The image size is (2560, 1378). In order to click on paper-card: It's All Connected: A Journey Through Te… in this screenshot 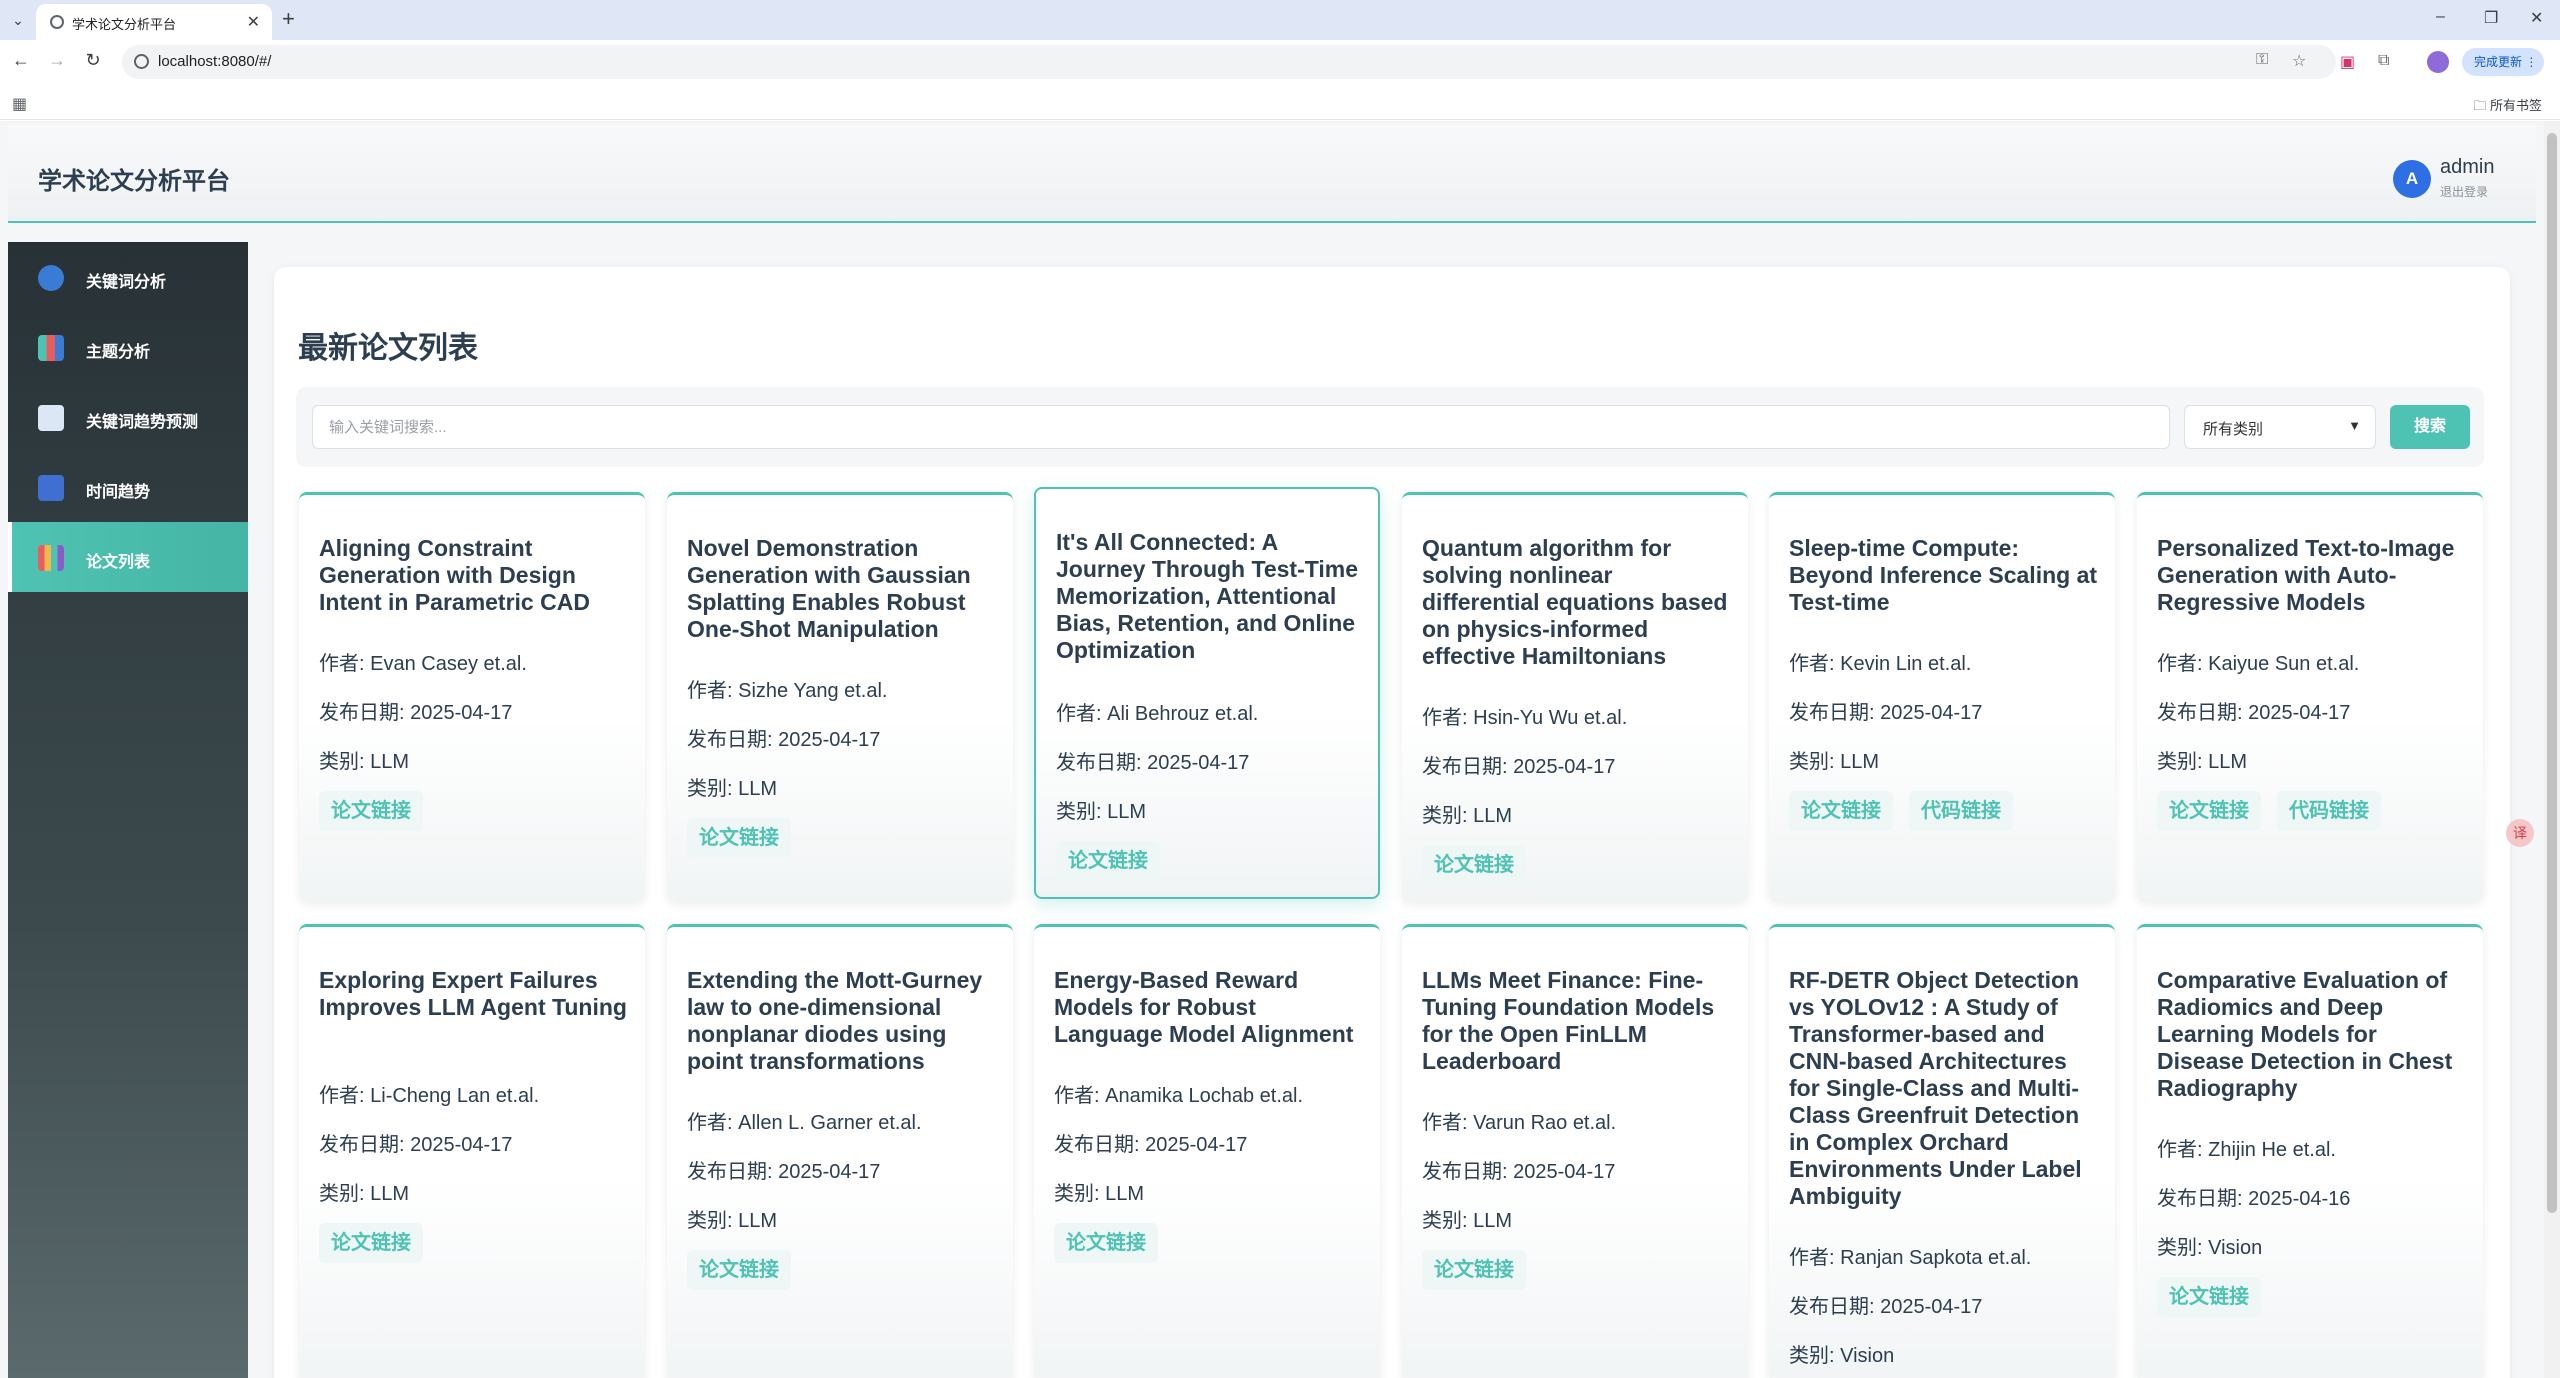, I will do `click(1207, 693)`.